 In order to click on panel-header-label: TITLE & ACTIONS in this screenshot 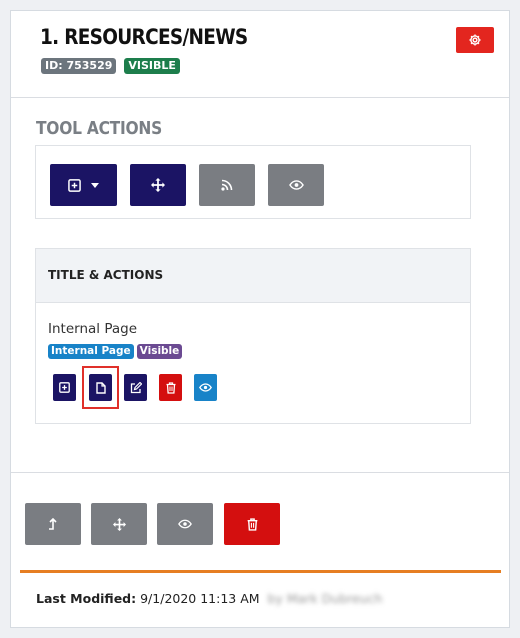, I will do `click(106, 275)`.